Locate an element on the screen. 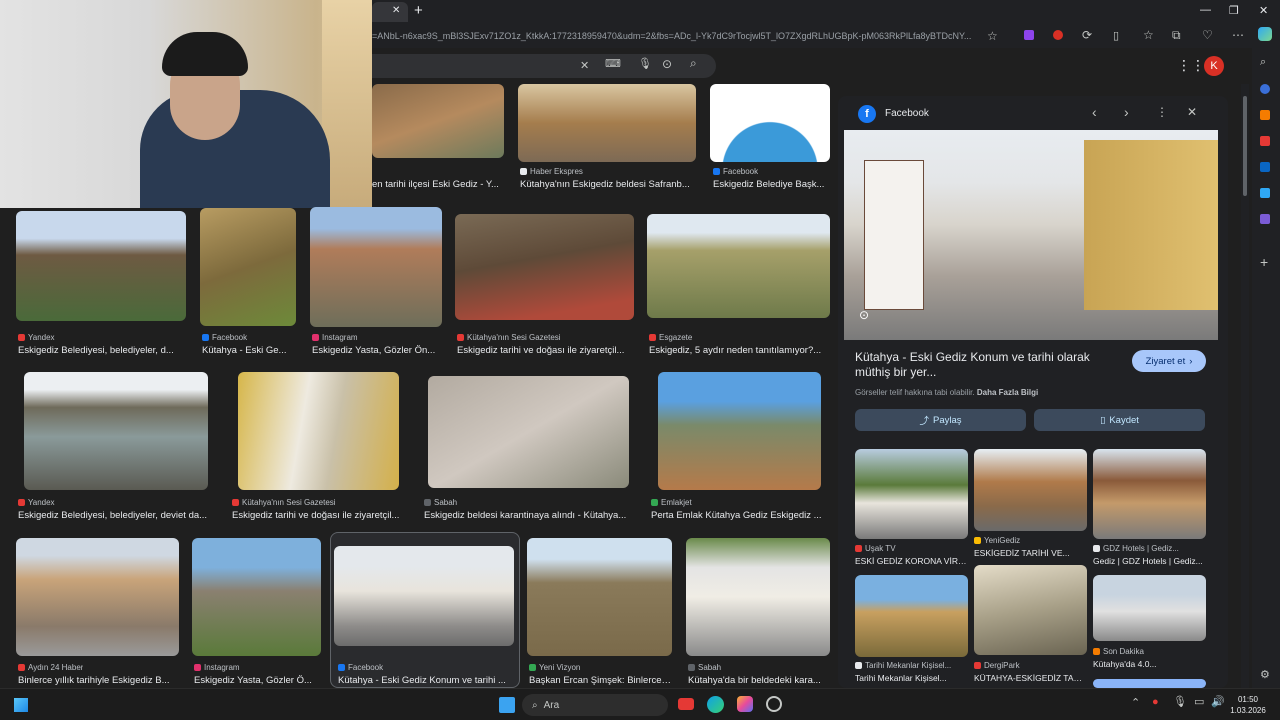 Image resolution: width=1280 pixels, height=720 pixels. microphone-icon: 🎙 is located at coordinates (645, 63).